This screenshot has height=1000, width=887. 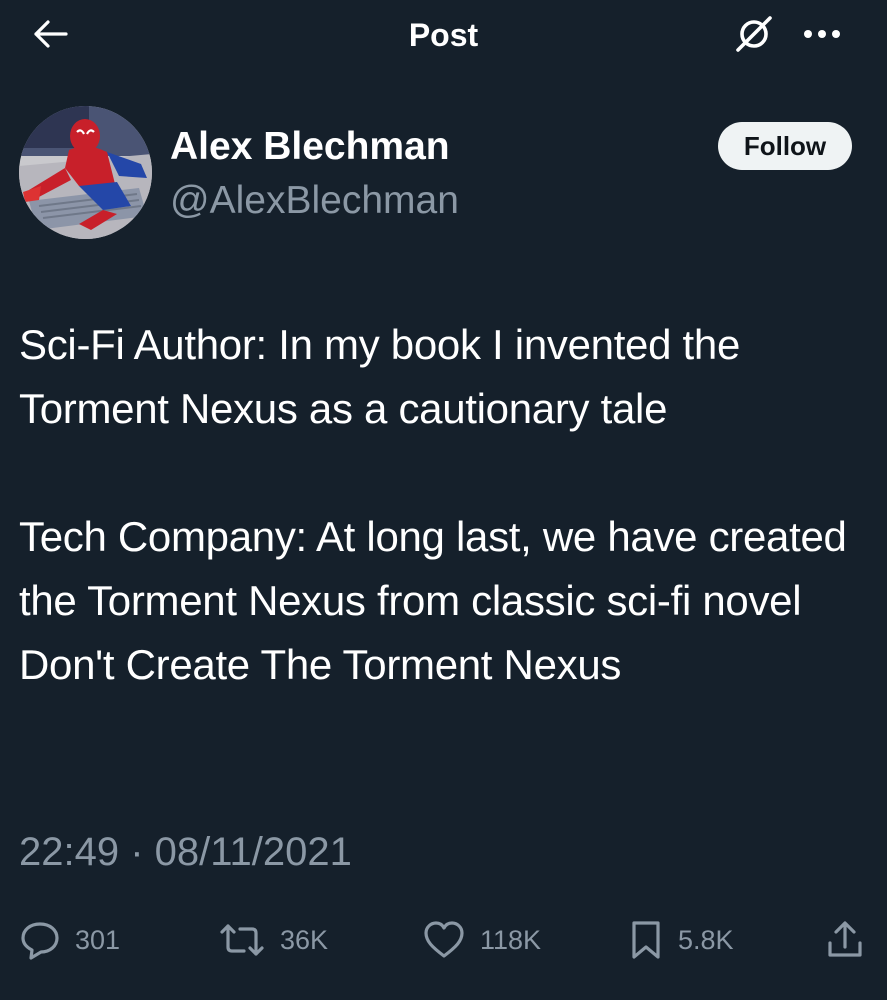 I want to click on more-button, so click(x=822, y=36).